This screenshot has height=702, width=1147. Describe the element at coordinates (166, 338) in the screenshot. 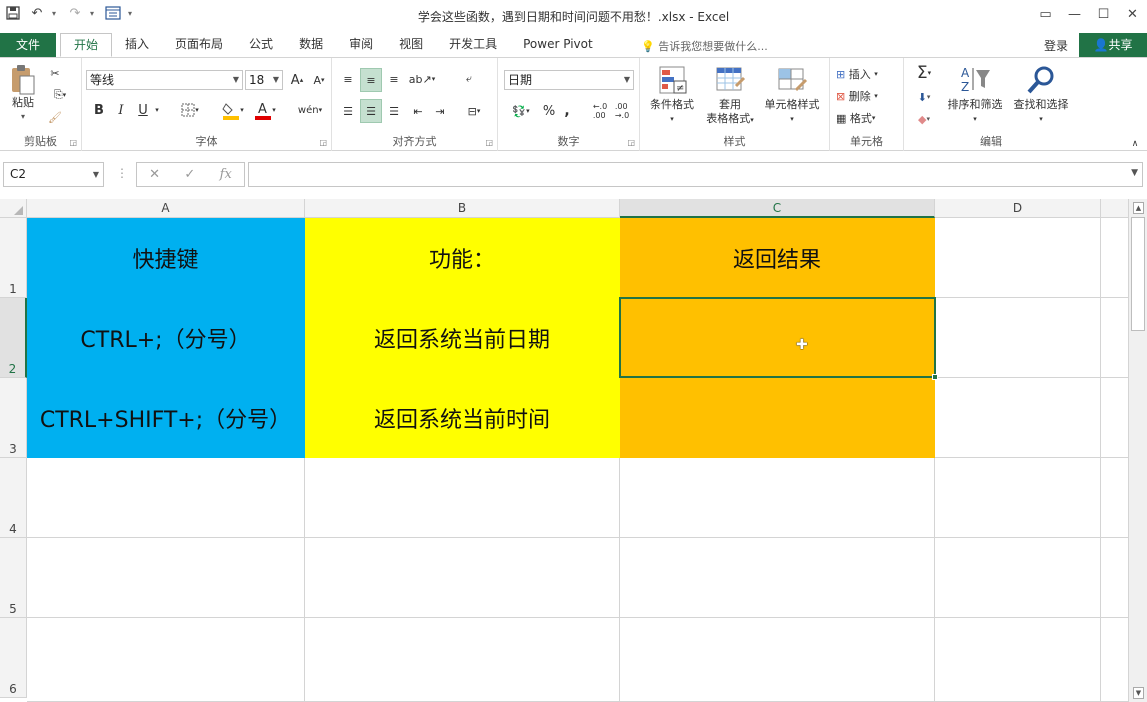

I see `cell-a2: CTRL+;（分号）` at that location.